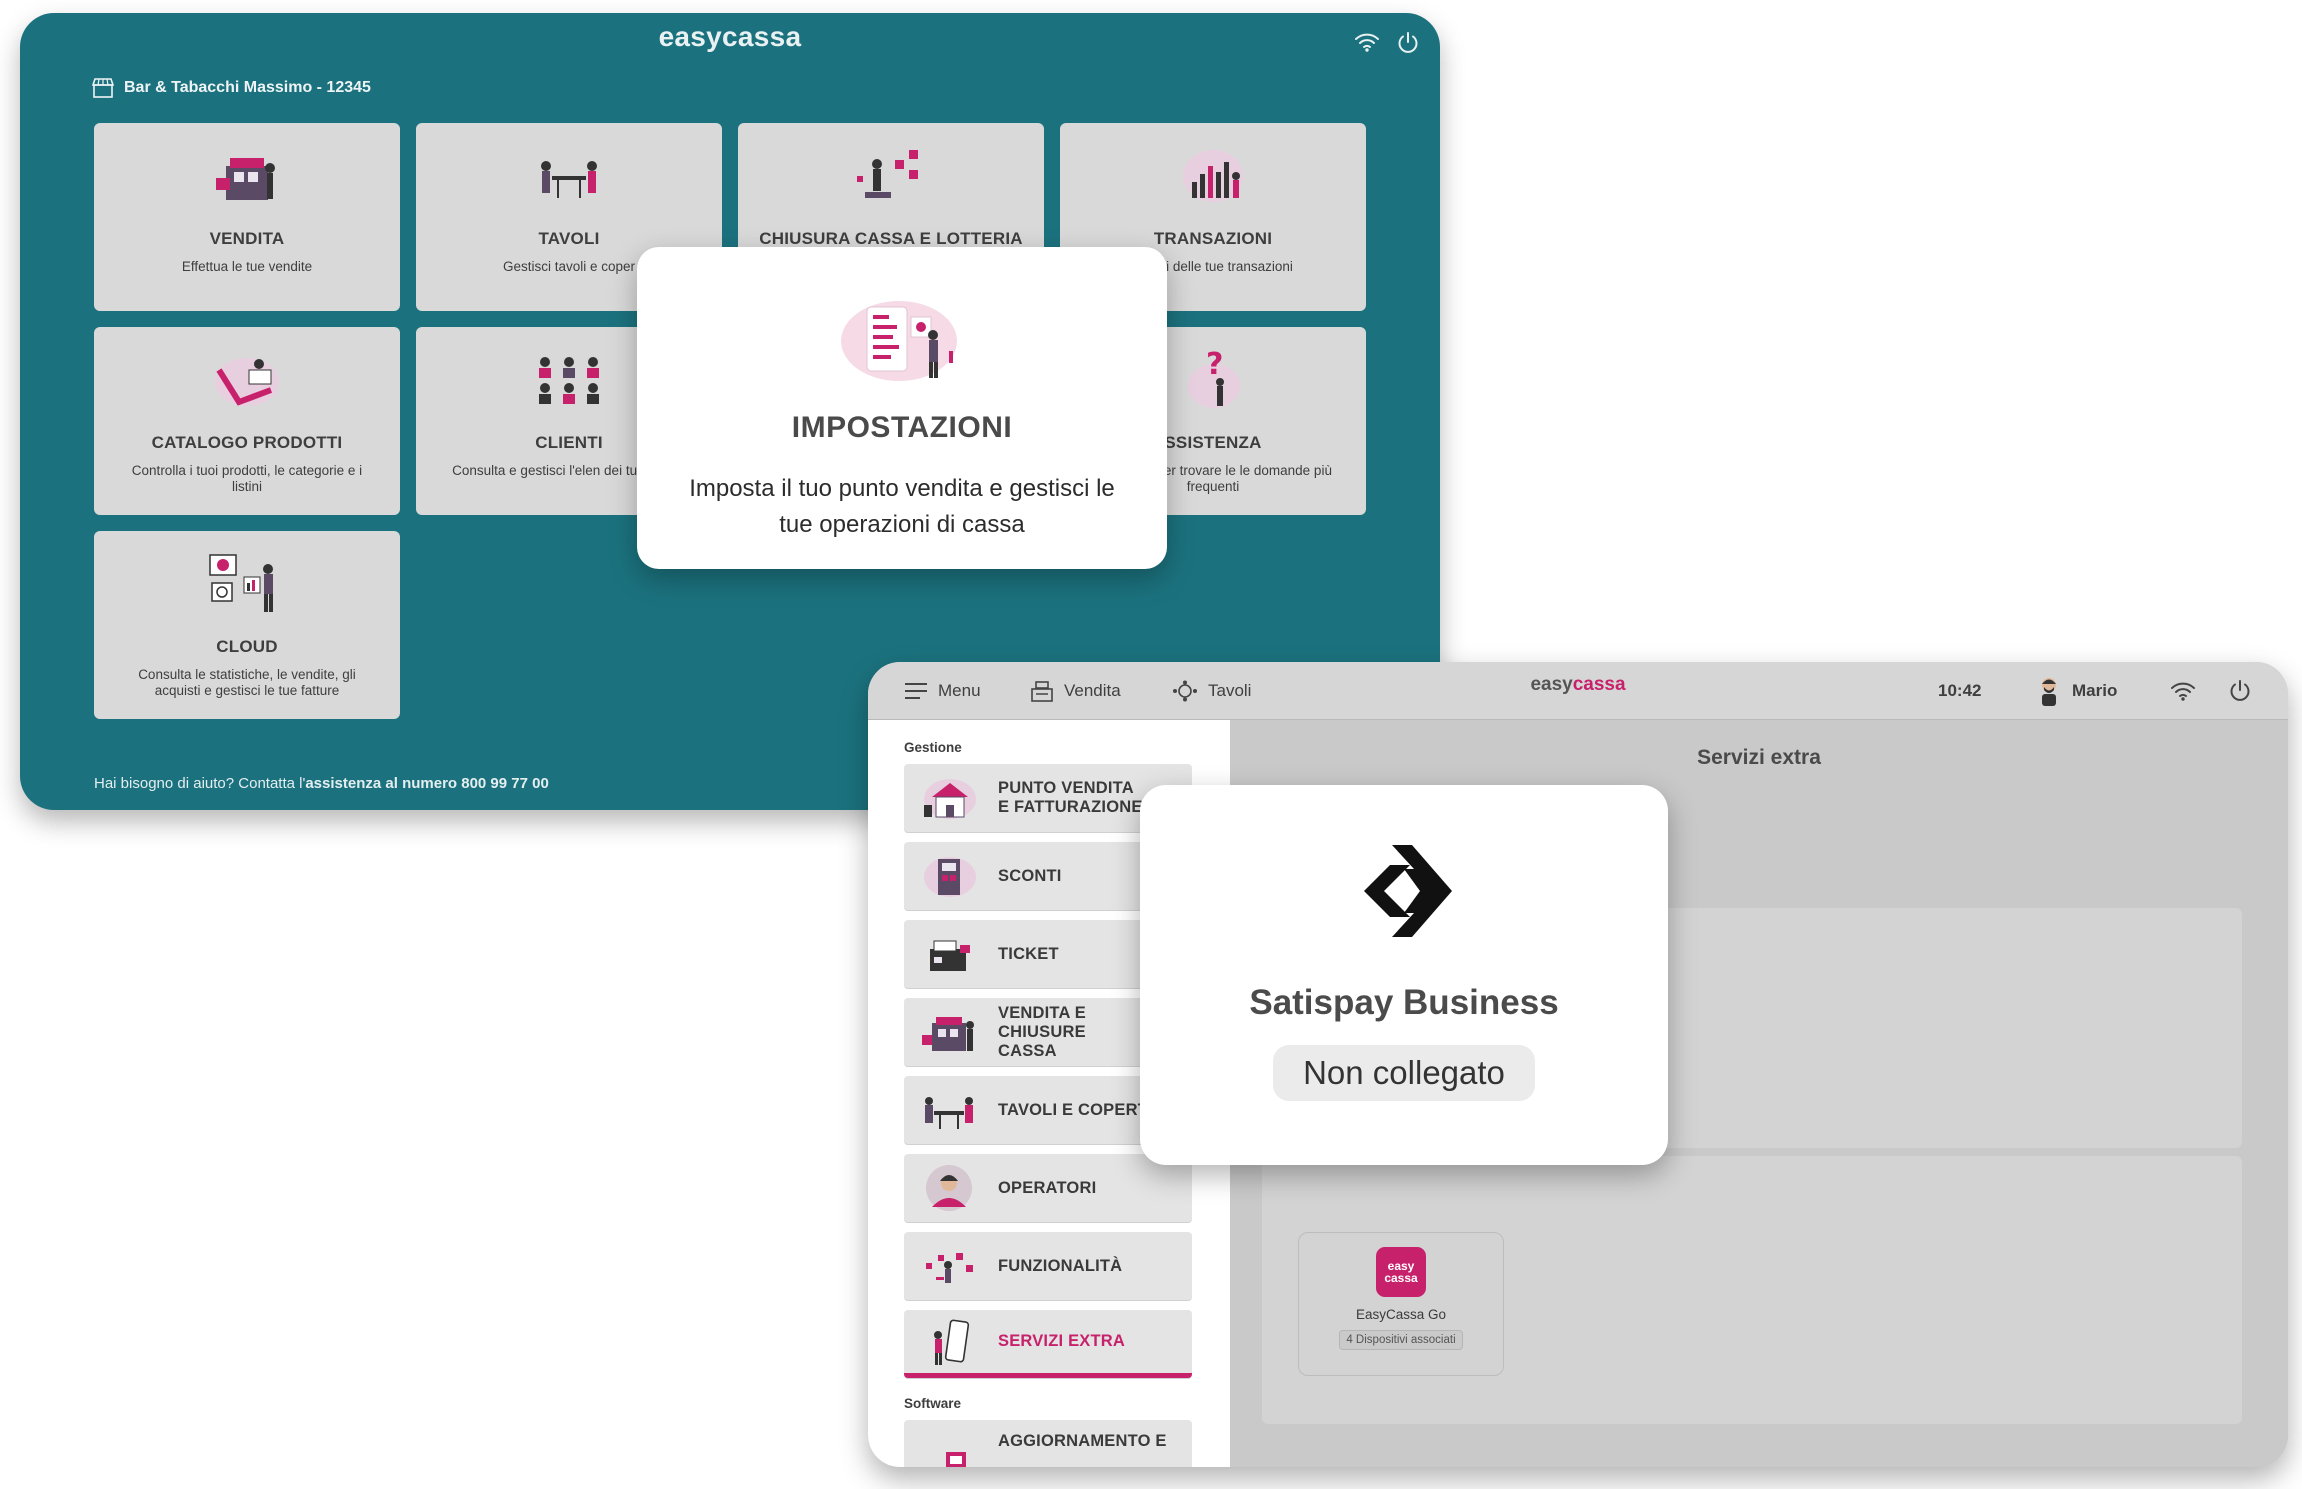 The height and width of the screenshot is (1489, 2302). I want to click on device-count-badge: 4 Dispositivi associati, so click(1401, 1340).